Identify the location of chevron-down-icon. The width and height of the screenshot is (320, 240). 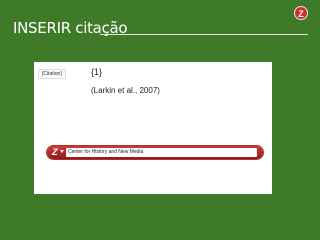
(62, 151).